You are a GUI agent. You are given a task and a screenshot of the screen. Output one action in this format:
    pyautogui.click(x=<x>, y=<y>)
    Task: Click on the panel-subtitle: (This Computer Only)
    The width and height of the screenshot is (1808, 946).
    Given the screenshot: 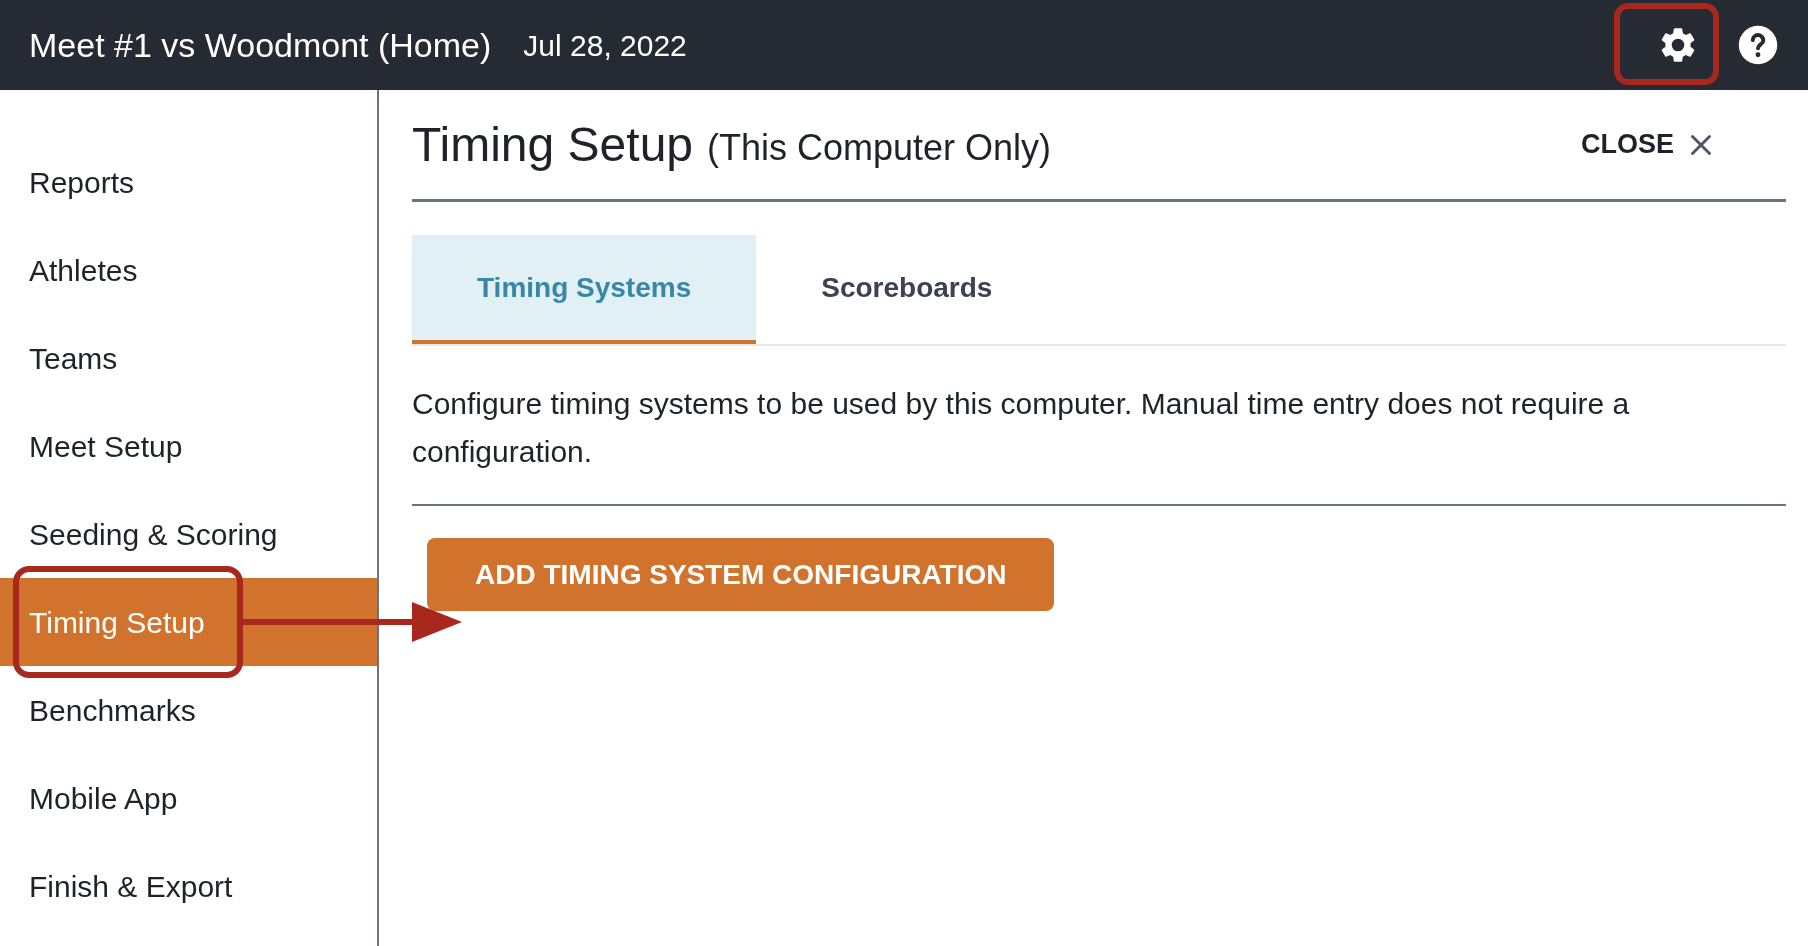 What is the action you would take?
    pyautogui.click(x=879, y=147)
    